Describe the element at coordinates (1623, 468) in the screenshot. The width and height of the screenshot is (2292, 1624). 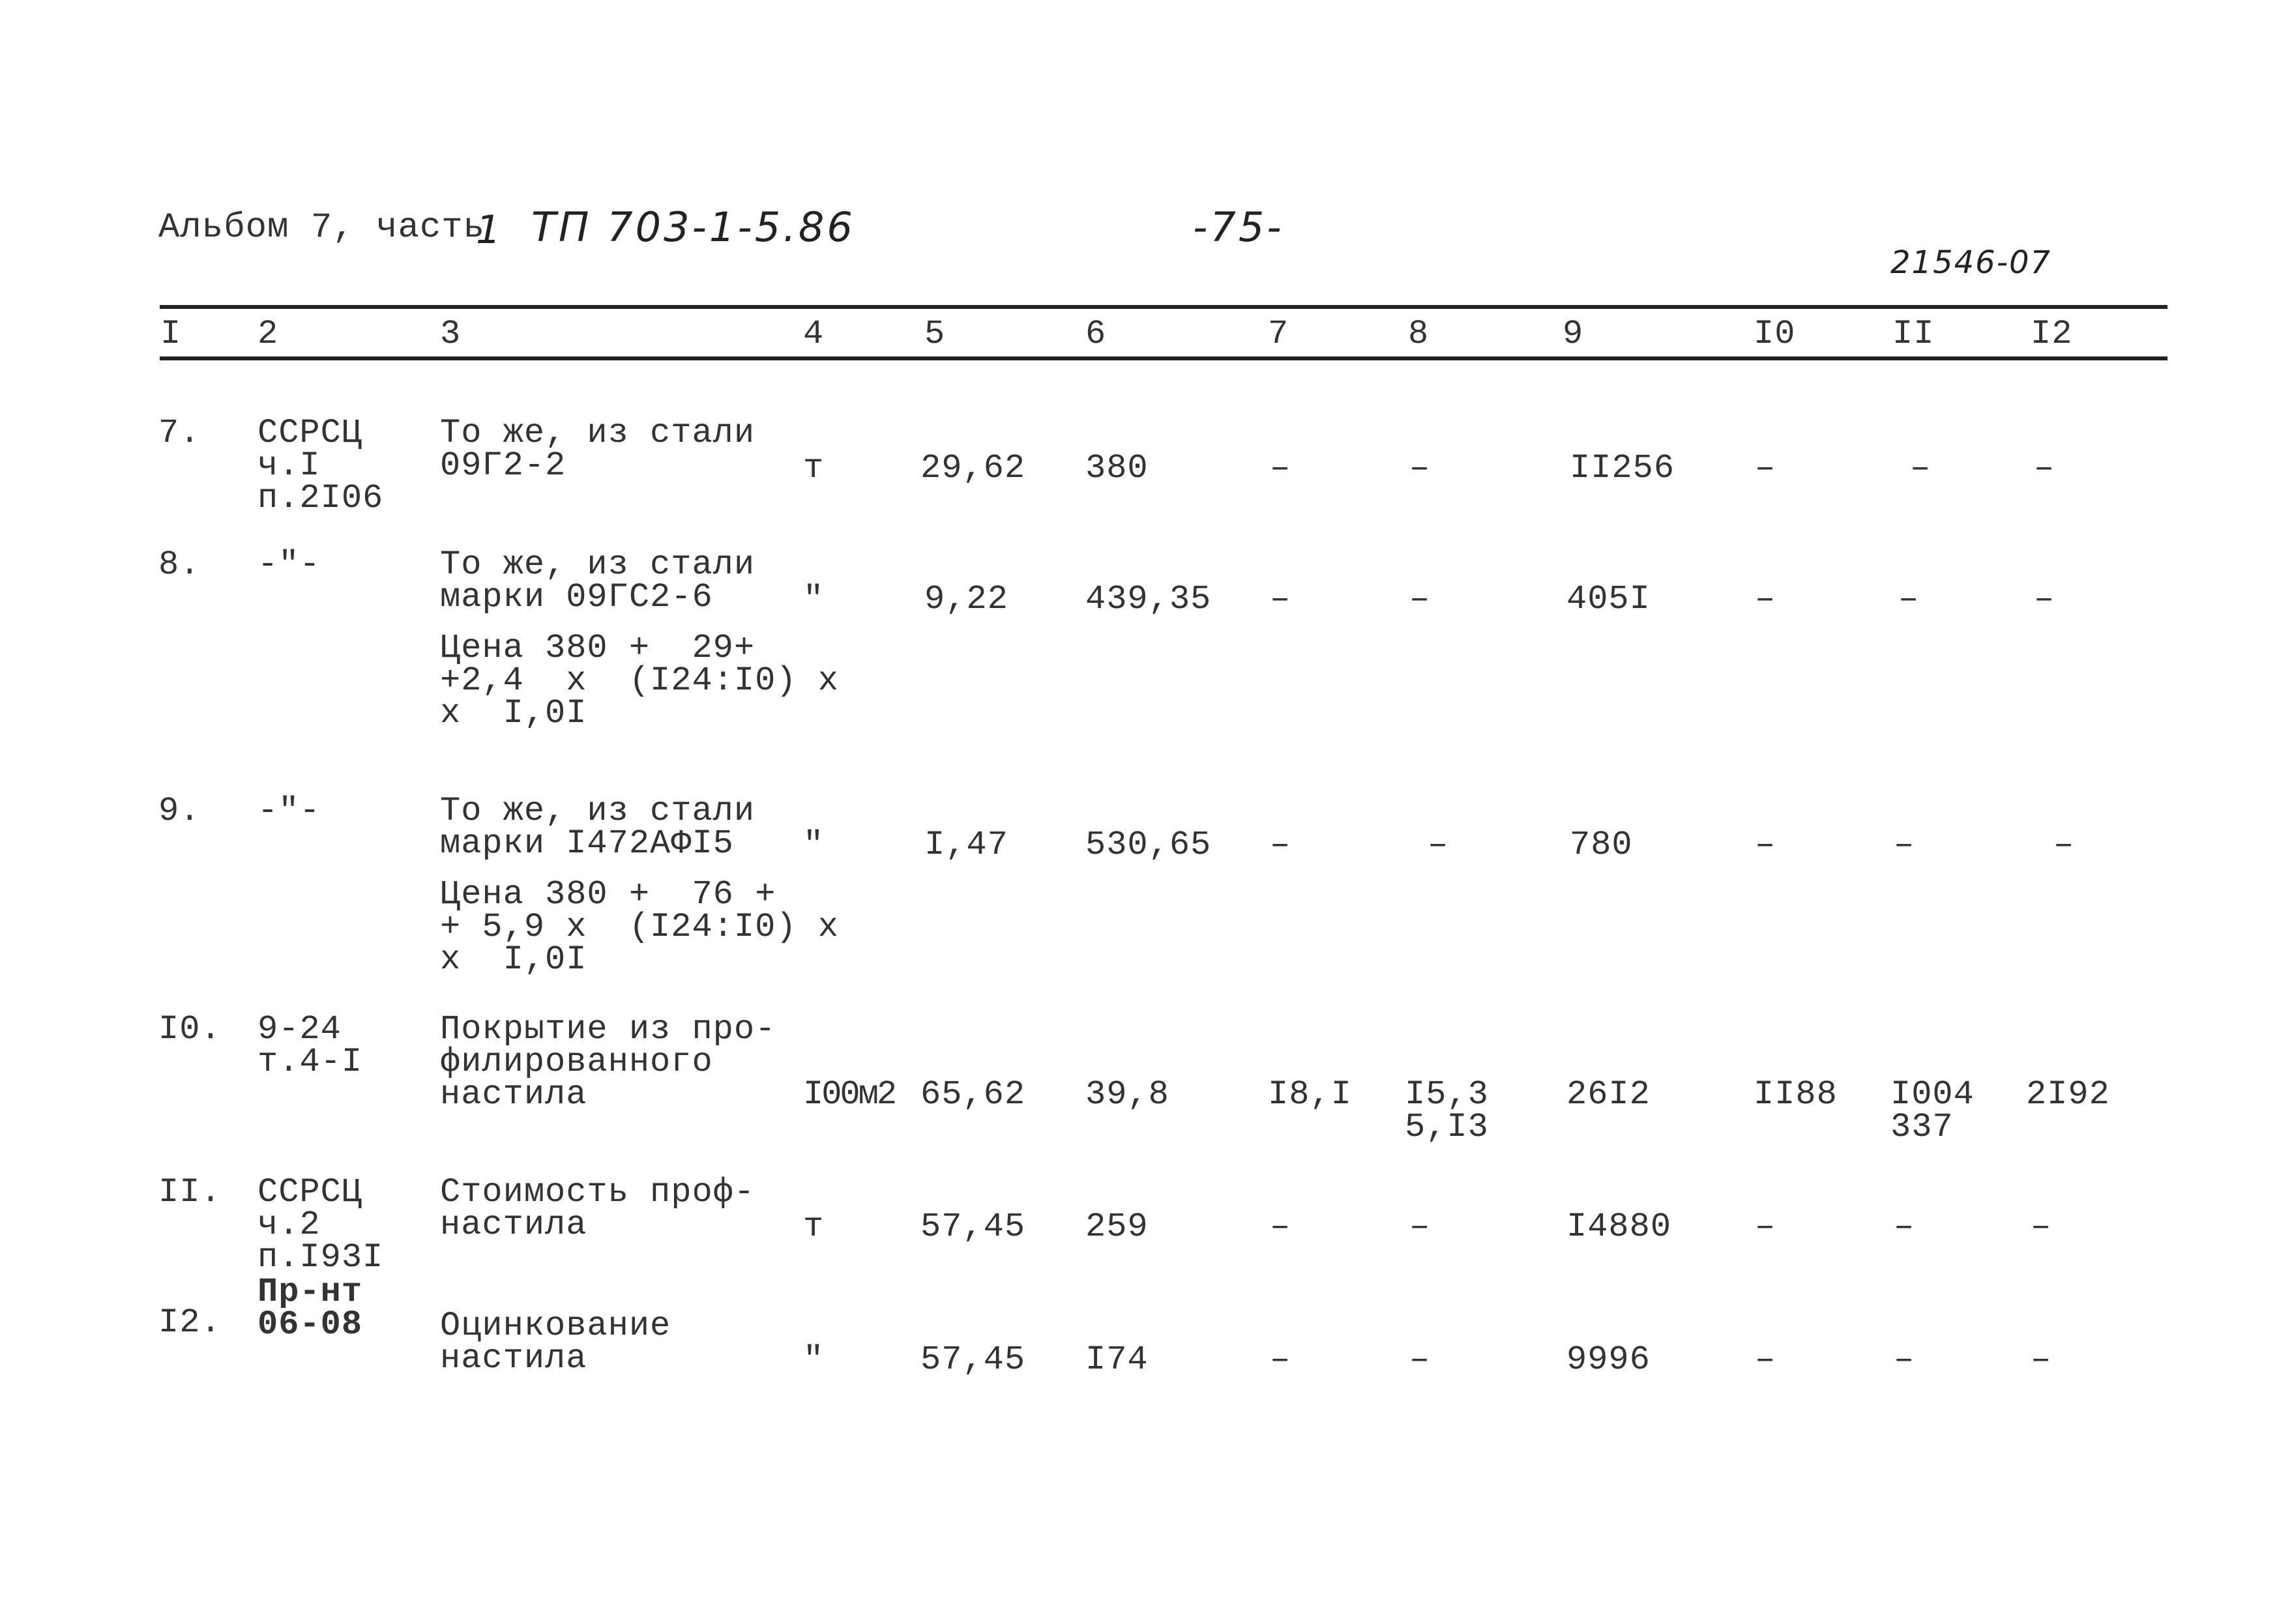
I see `total-cost: II256` at that location.